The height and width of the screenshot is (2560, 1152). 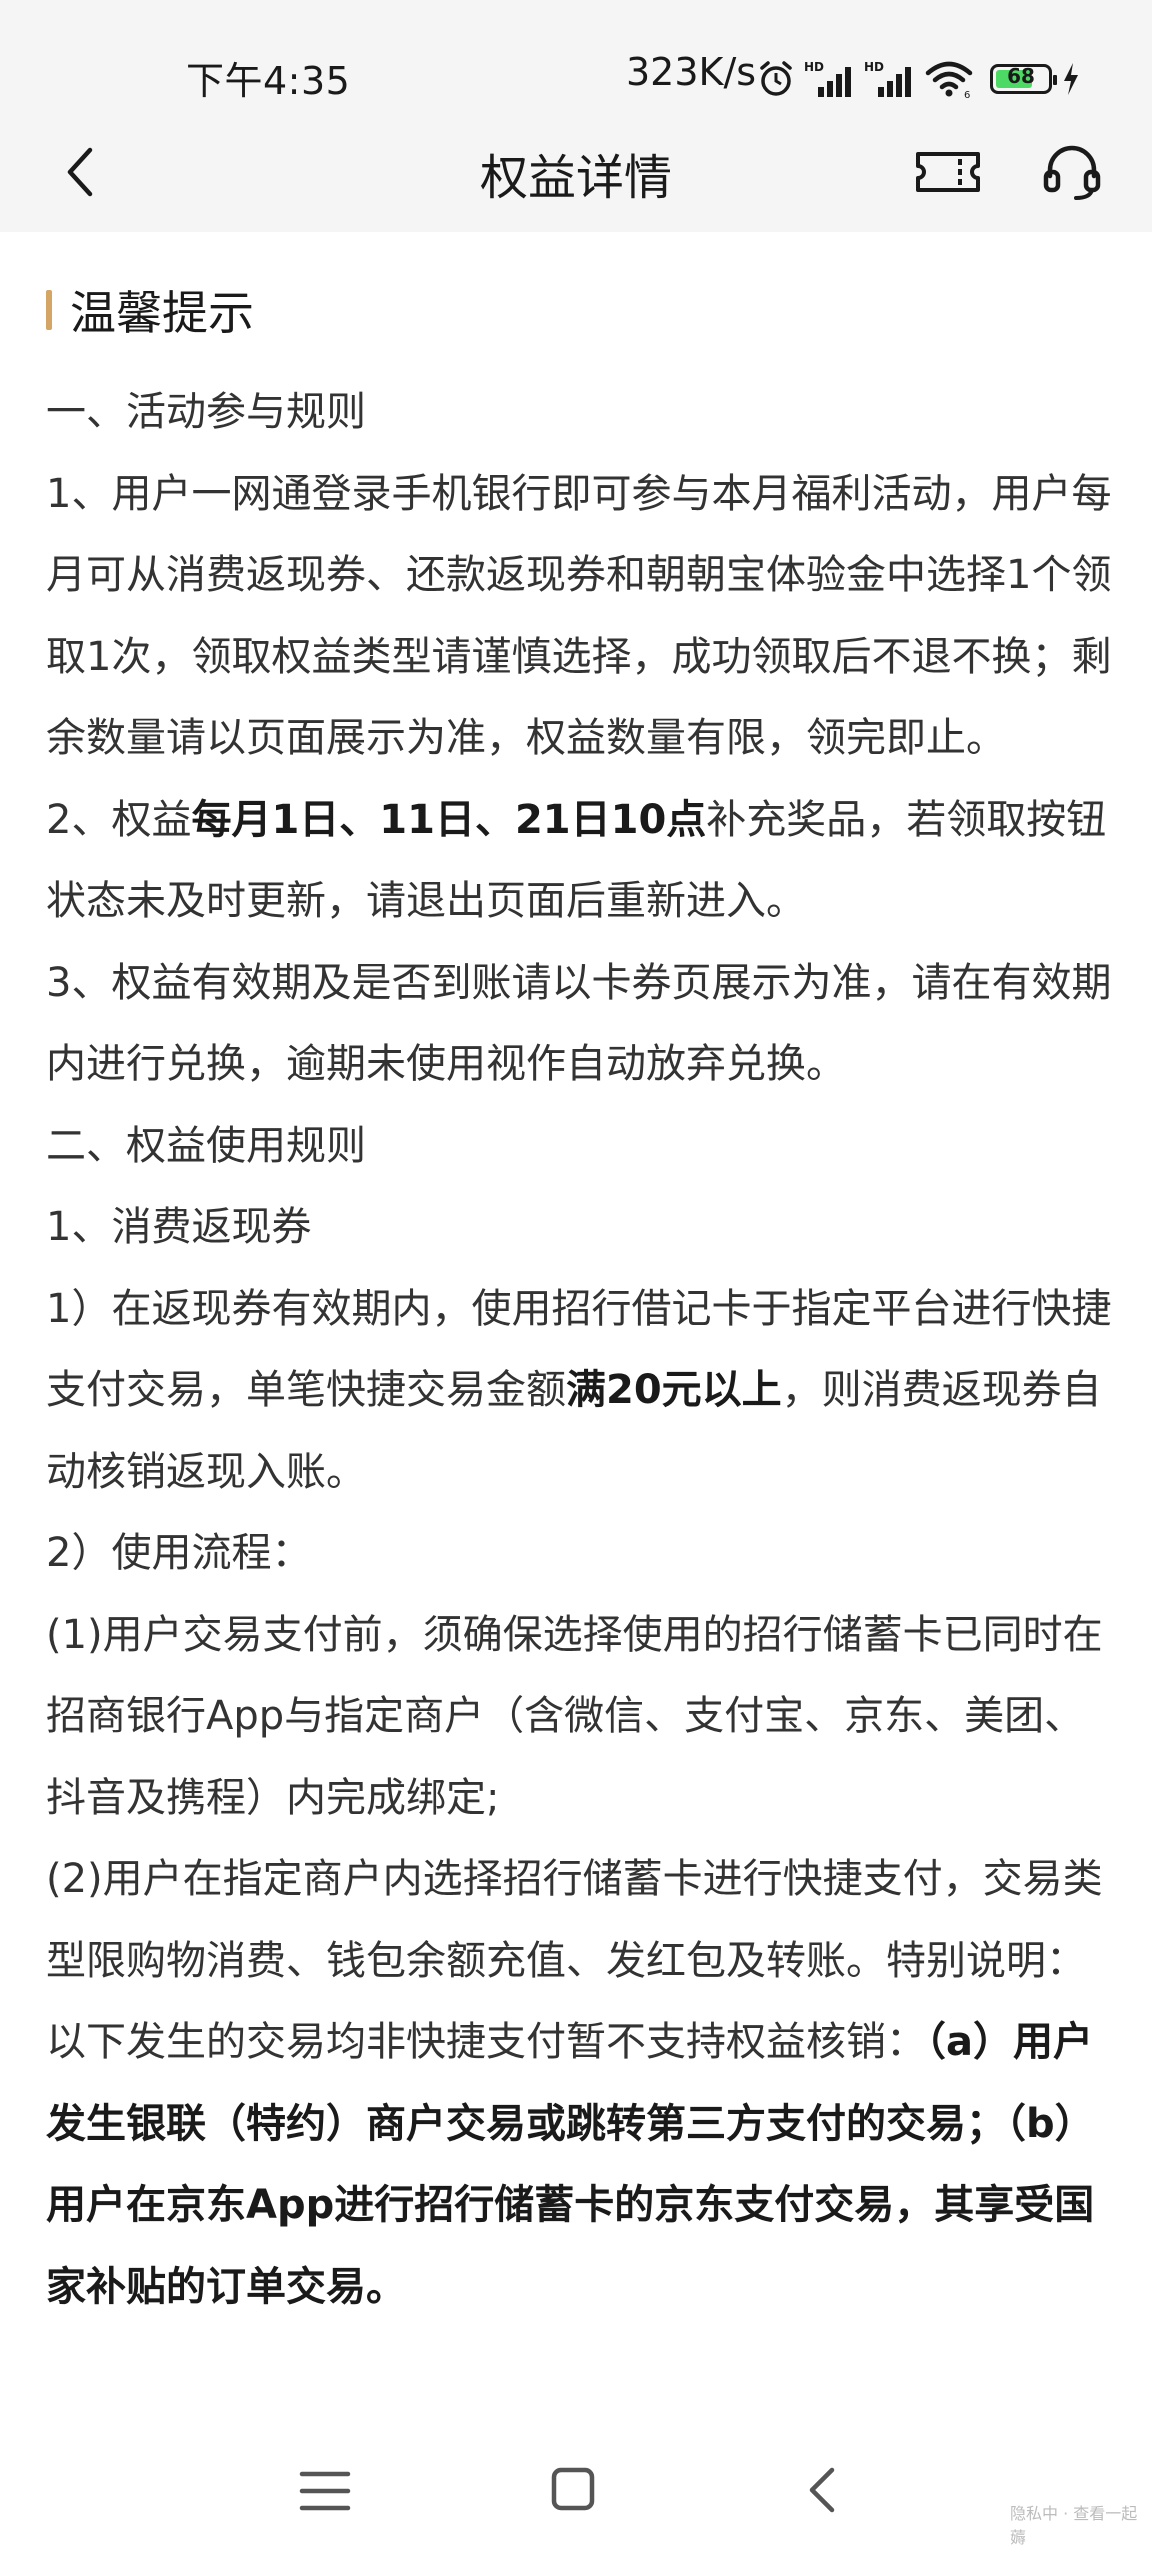 What do you see at coordinates (1074, 2525) in the screenshot?
I see `watermark-text: 隐私中 · 查看一起薅` at bounding box center [1074, 2525].